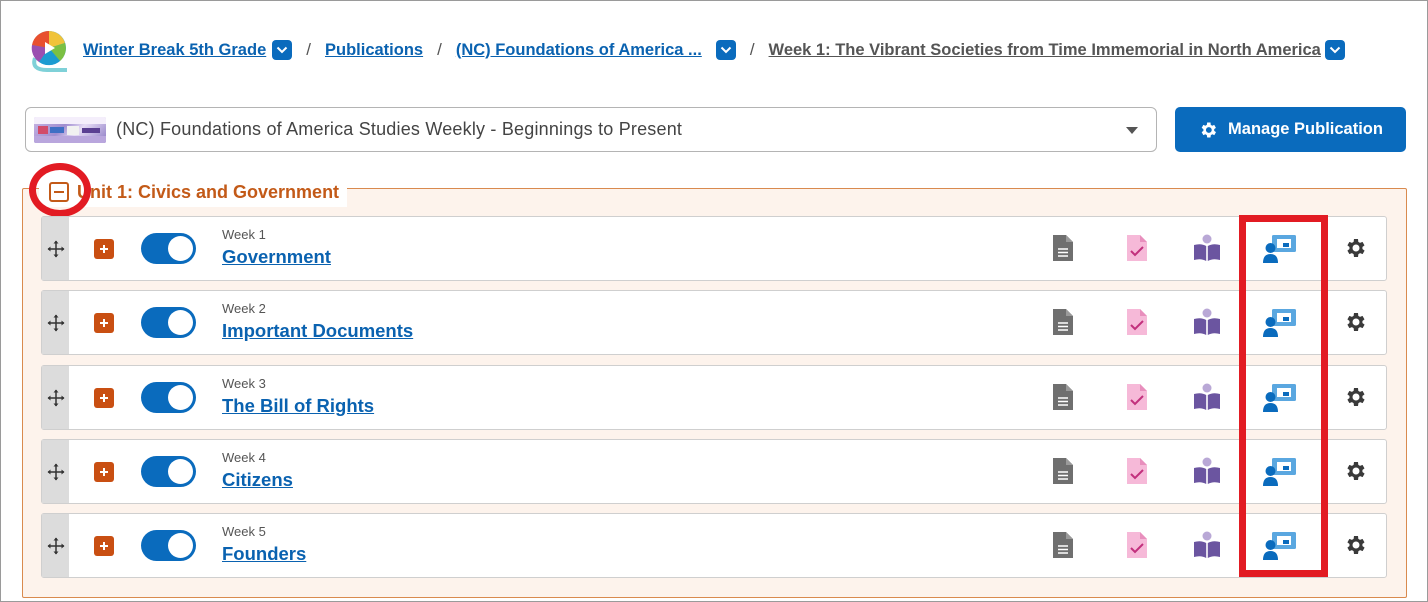 The height and width of the screenshot is (602, 1428). I want to click on week-title-link: Government, so click(276, 257).